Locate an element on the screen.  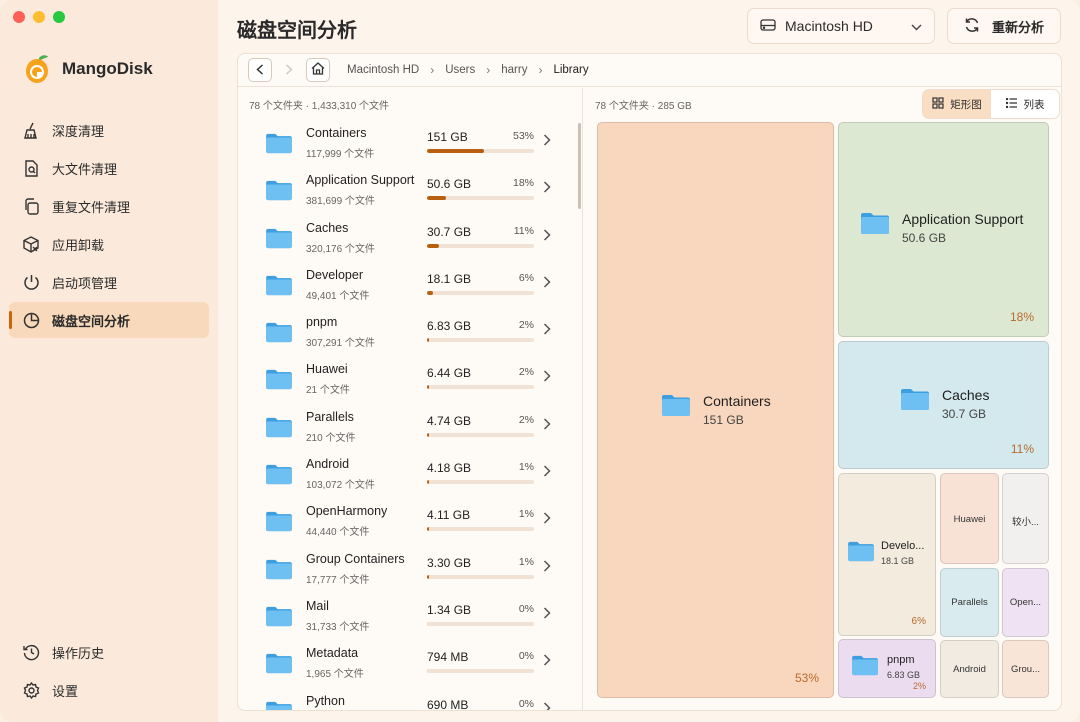
list-item: Application Support 381,699 个文件 50.6 GB 18% is located at coordinates (408, 190).